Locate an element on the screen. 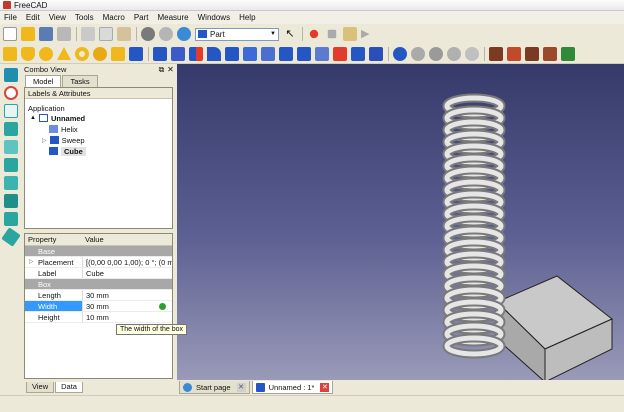  property-value: Cube is located at coordinates (127, 273).